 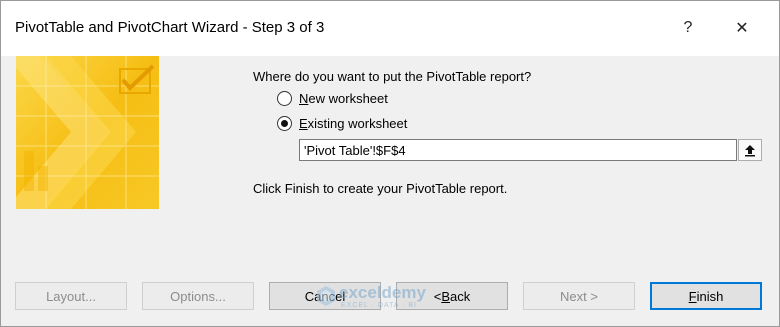 What do you see at coordinates (353, 123) in the screenshot?
I see `existing-worksheet-label: Existing worksheet` at bounding box center [353, 123].